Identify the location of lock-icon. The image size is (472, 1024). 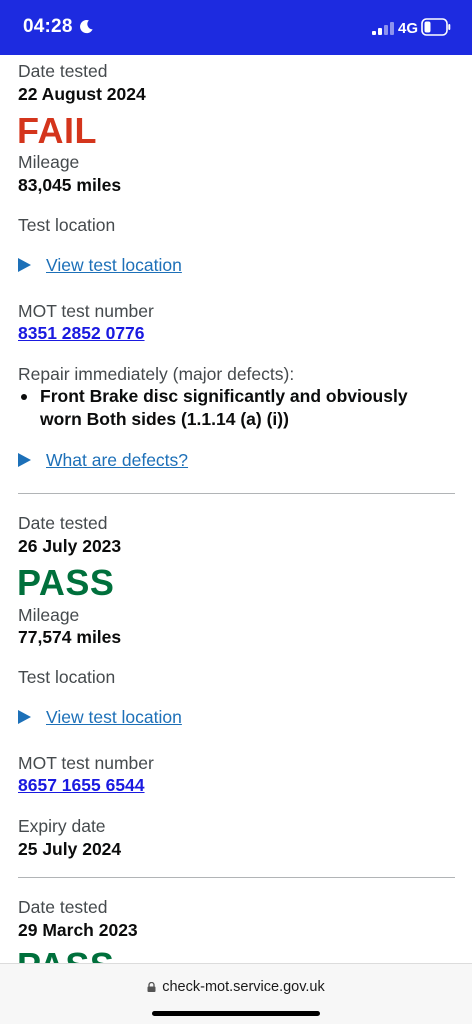
(151, 987).